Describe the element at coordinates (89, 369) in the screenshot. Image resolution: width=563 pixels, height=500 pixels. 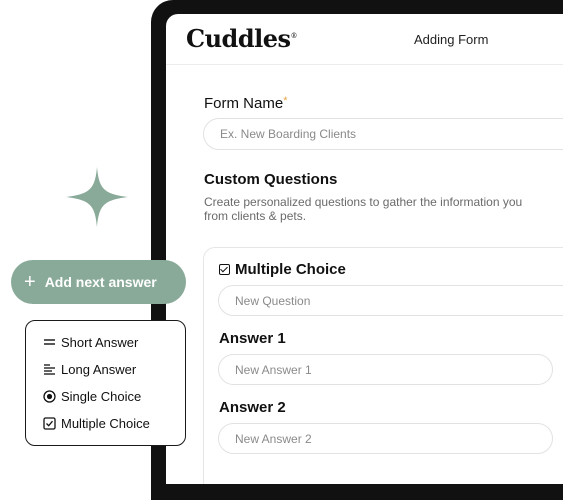
I see `menu-item-long-answer: Long Answer` at that location.